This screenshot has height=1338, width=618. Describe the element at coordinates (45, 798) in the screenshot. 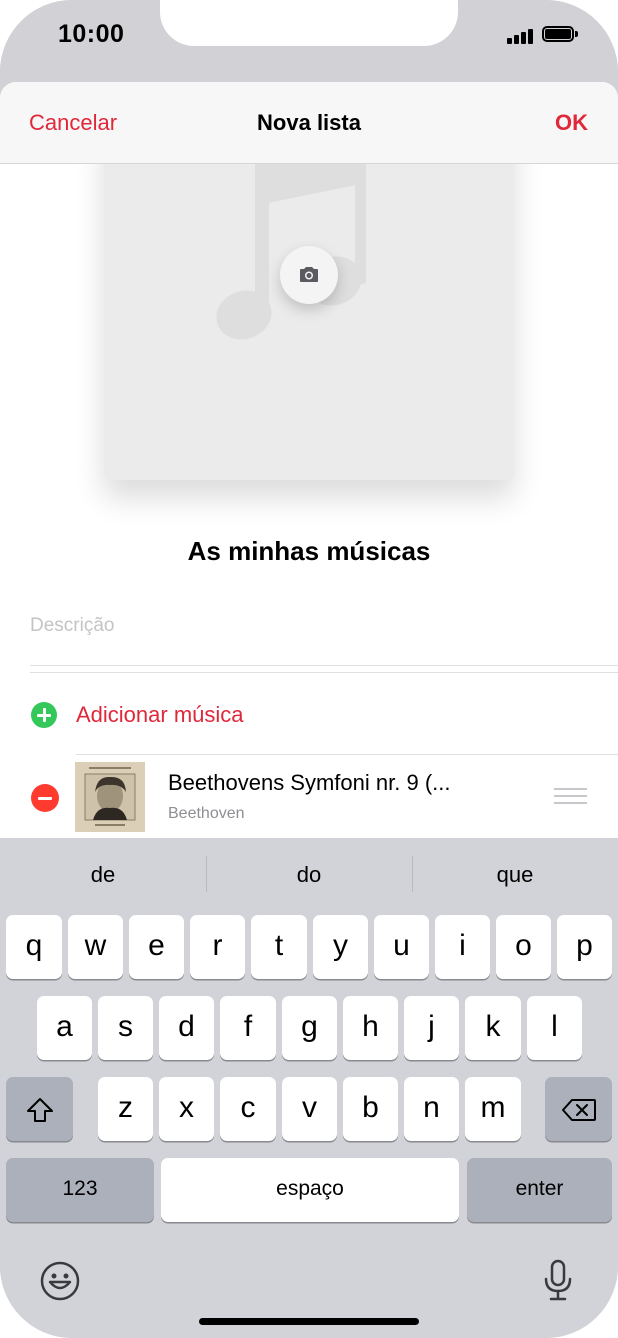

I see `remove-song-button` at that location.